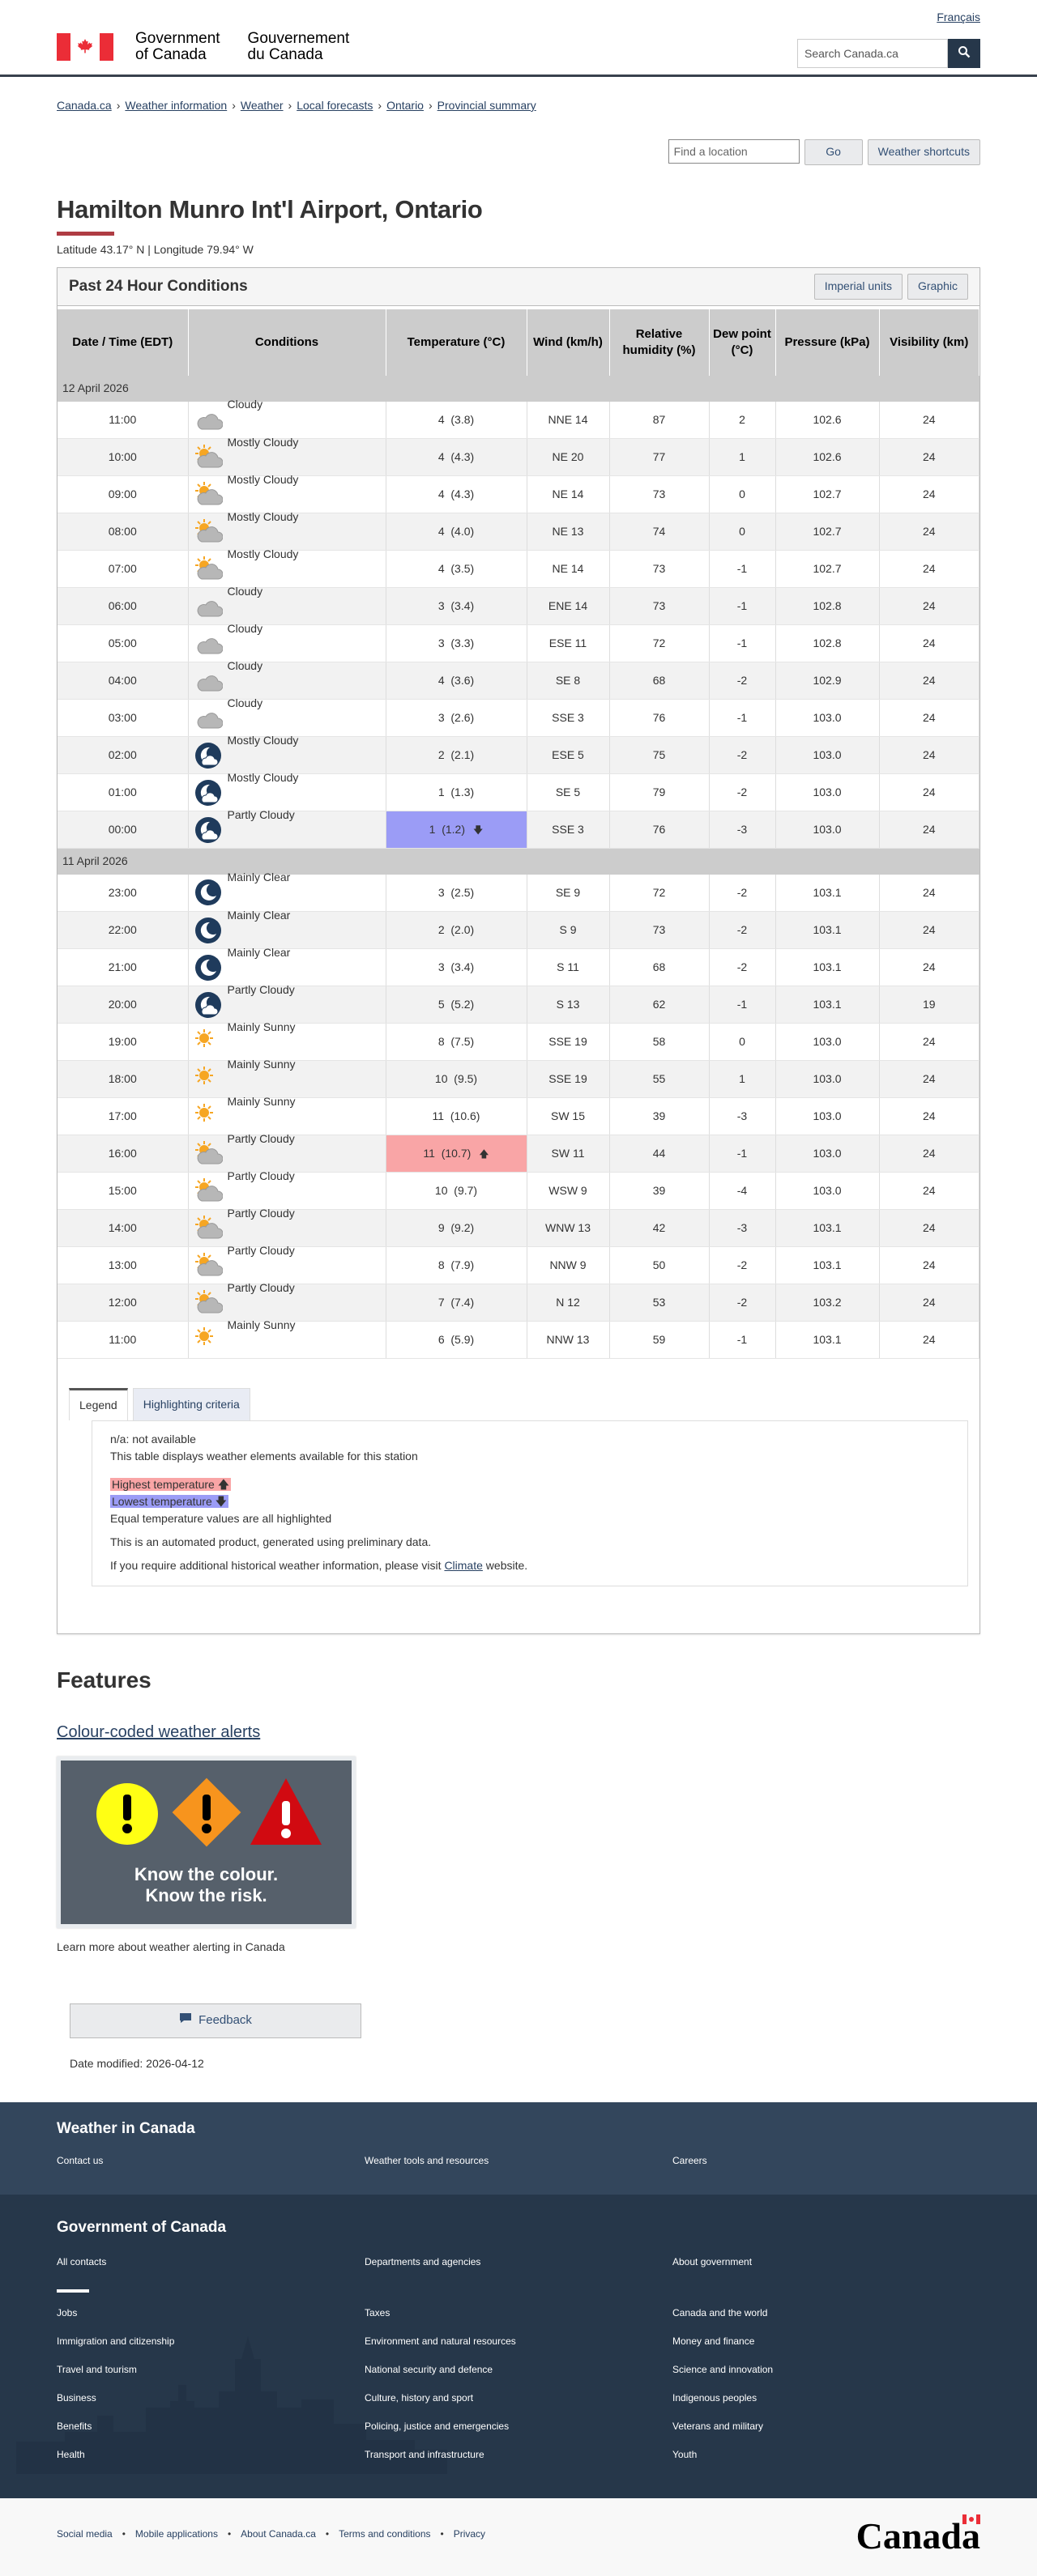 The width and height of the screenshot is (1037, 2576). I want to click on footer-link: About Canada.ca, so click(278, 2533).